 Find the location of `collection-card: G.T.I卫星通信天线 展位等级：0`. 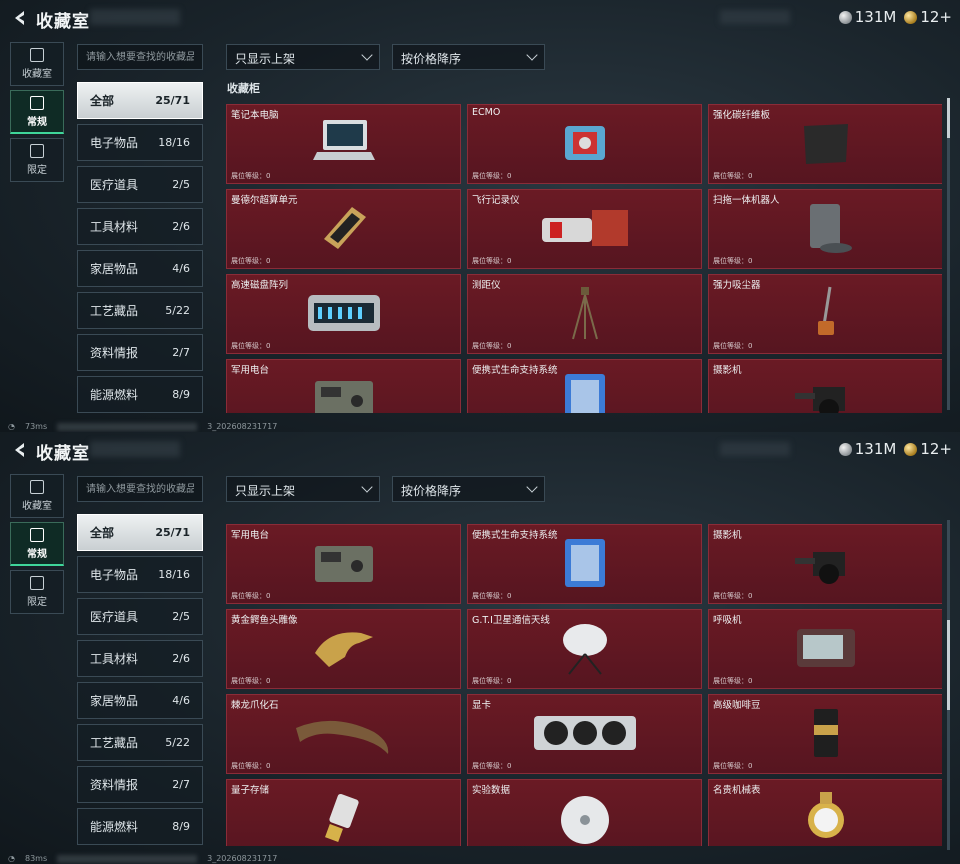

collection-card: G.T.I卫星通信天线 展位等级：0 is located at coordinates (584, 649).